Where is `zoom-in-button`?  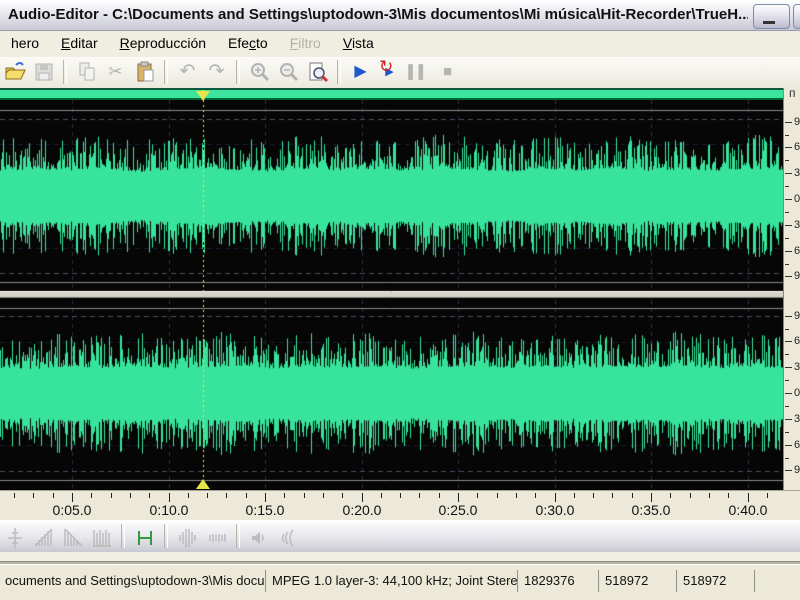 zoom-in-button is located at coordinates (259, 72).